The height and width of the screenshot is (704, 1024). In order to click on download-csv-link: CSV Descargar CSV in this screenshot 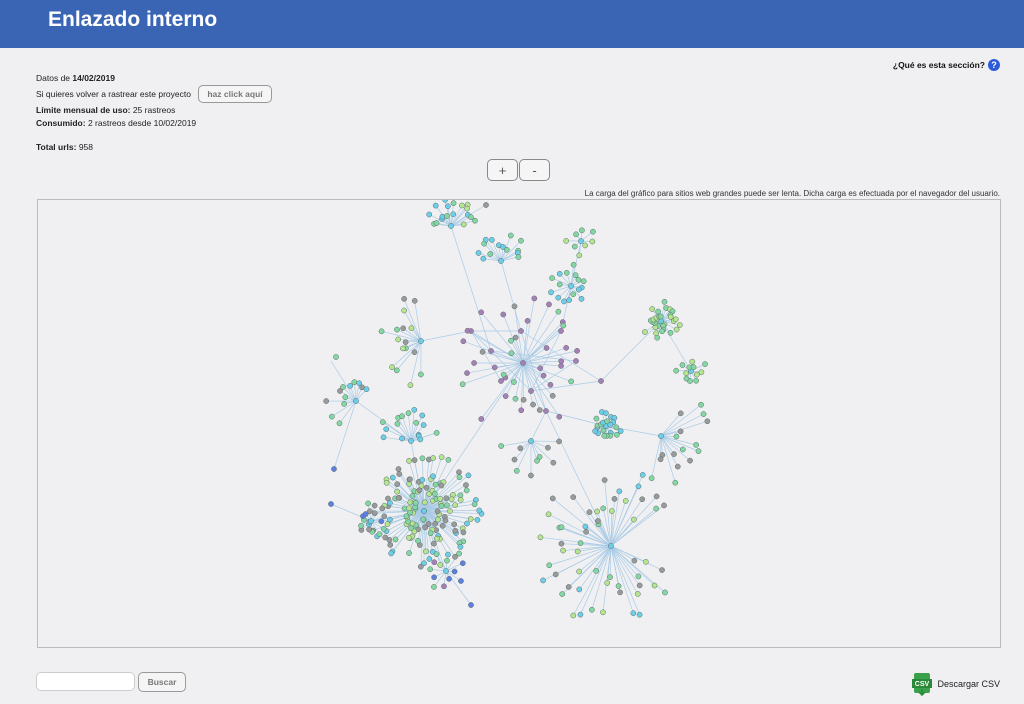, I will do `click(955, 684)`.